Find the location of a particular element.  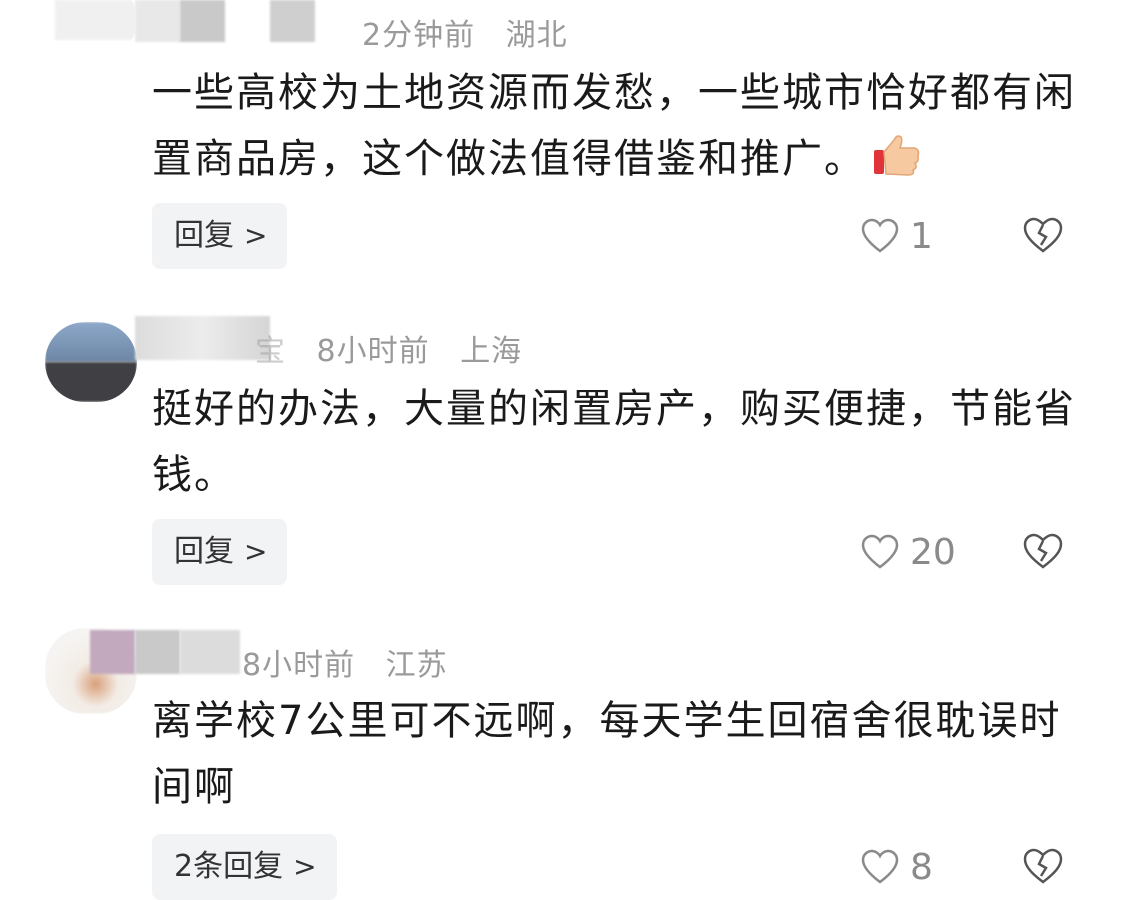

comment-location: 江苏 is located at coordinates (416, 665).